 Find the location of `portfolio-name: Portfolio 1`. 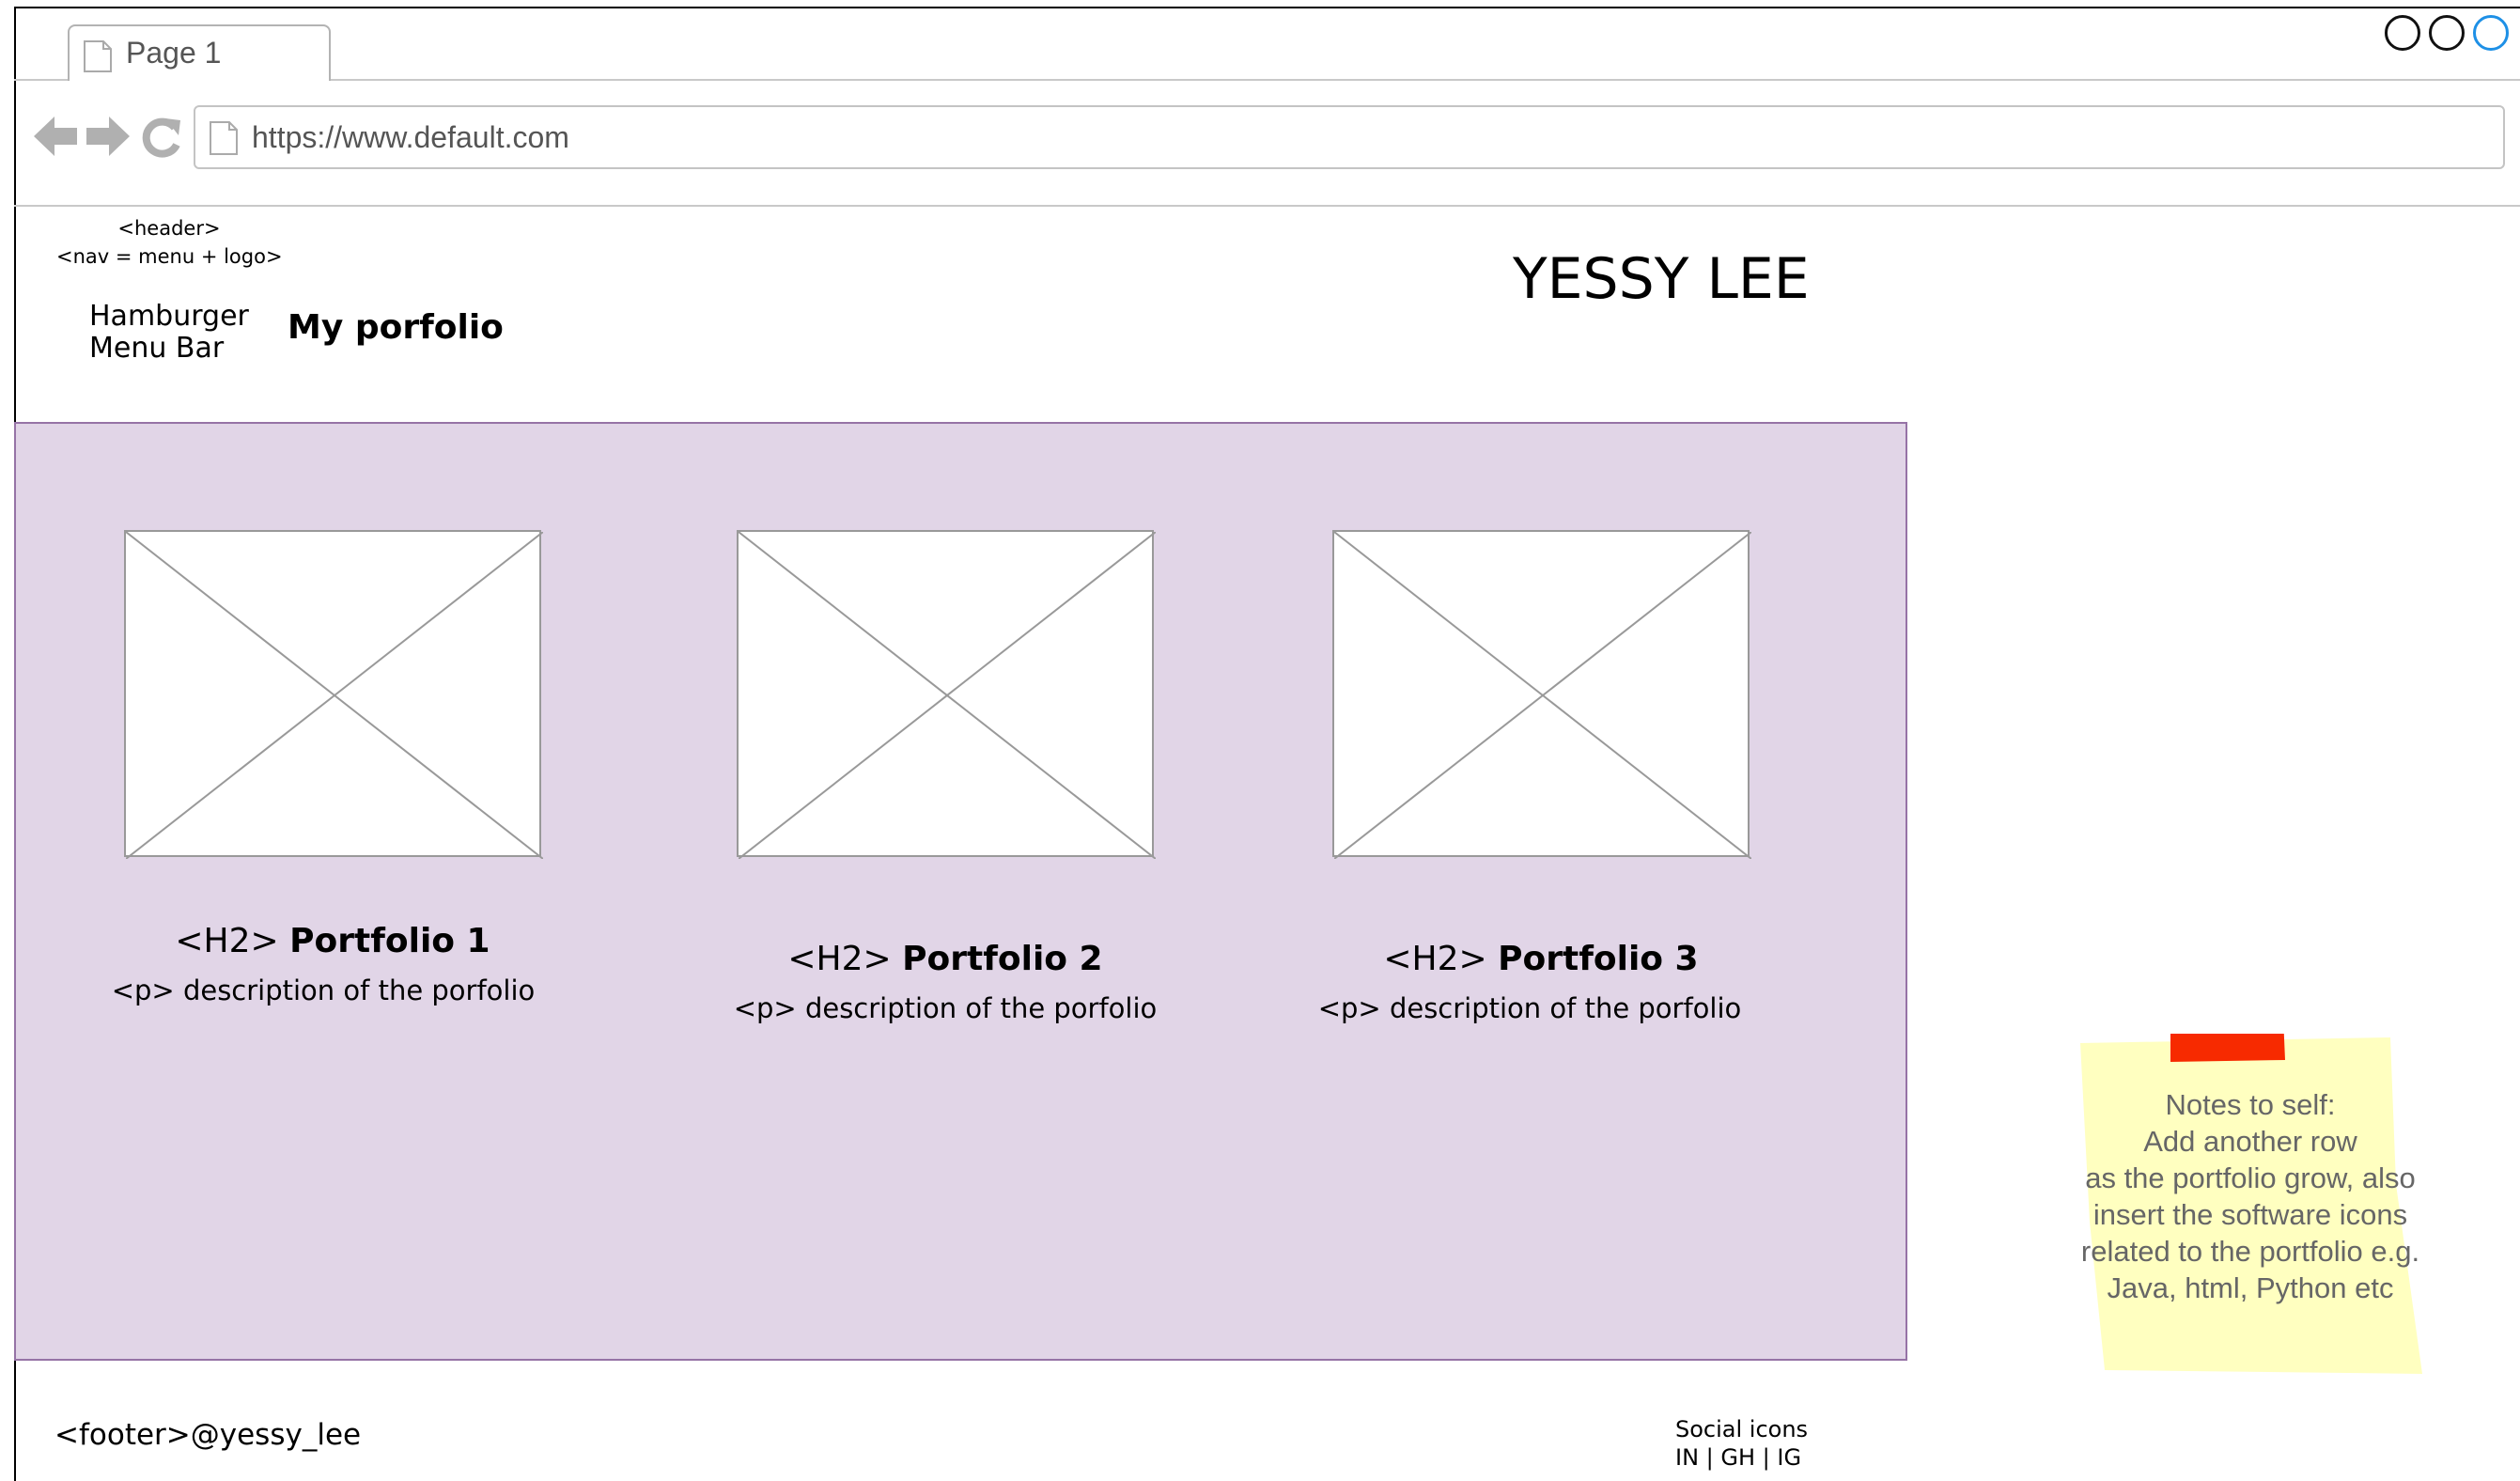

portfolio-name: Portfolio 1 is located at coordinates (389, 941).